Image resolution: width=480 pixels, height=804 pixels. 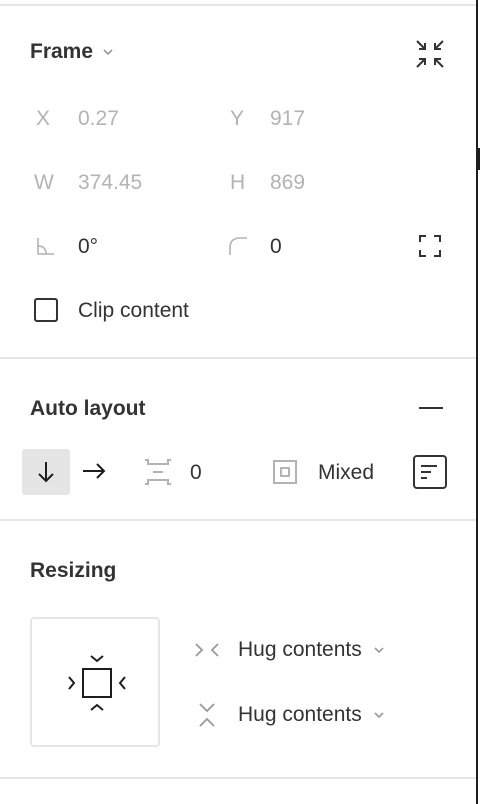 What do you see at coordinates (431, 408) in the screenshot?
I see `remove-auto-layout-icon` at bounding box center [431, 408].